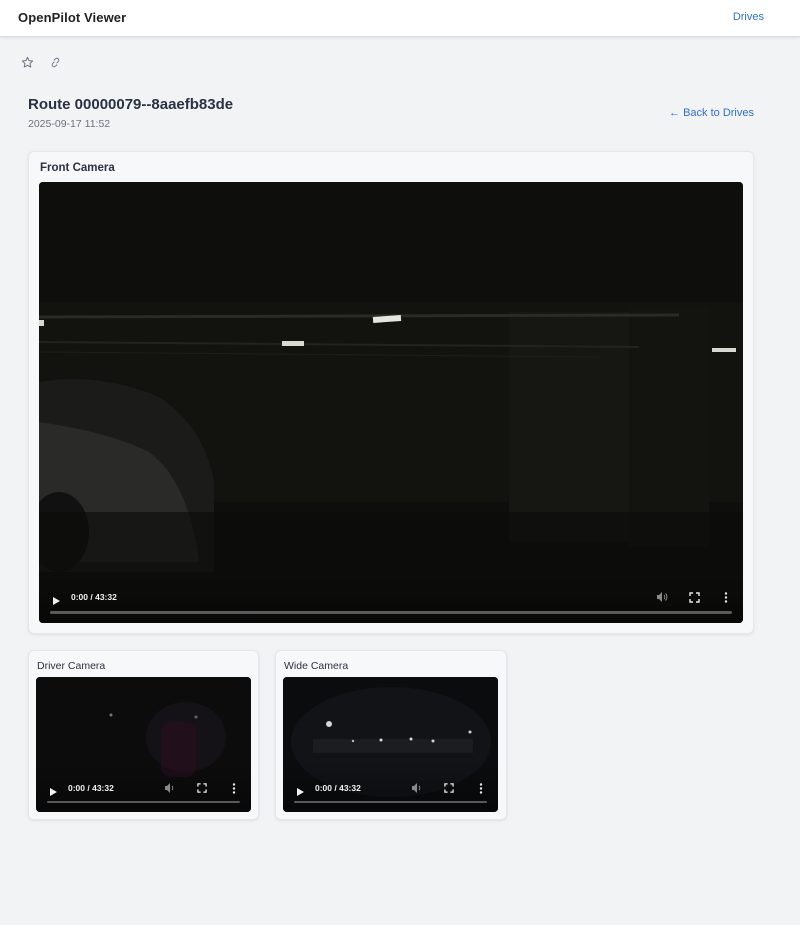 The width and height of the screenshot is (800, 925). Describe the element at coordinates (316, 666) in the screenshot. I see `wide-camera-title: Wide Camera` at that location.